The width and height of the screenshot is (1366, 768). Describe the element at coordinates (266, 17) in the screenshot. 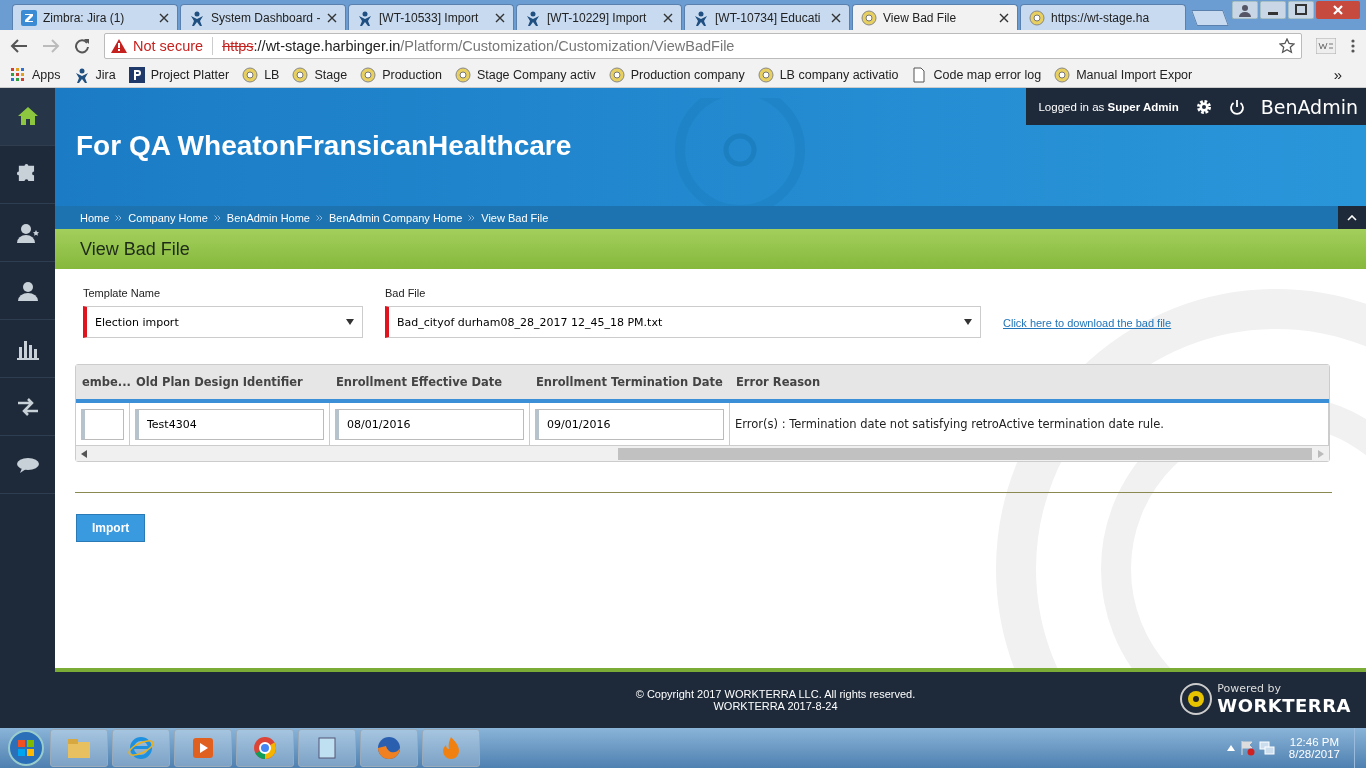

I see `tab-title: System Dashboard -` at that location.